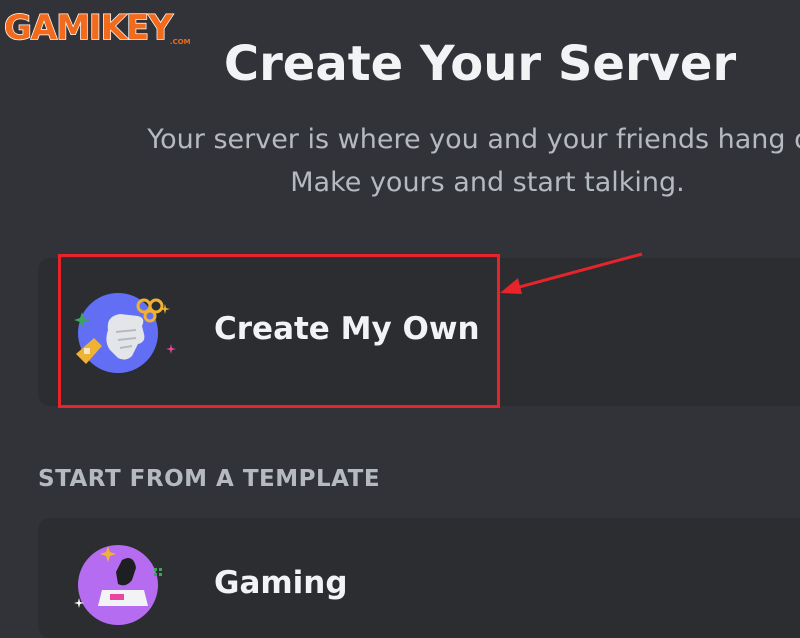 This screenshot has width=800, height=638. What do you see at coordinates (209, 479) in the screenshot?
I see `template-section-heading: START FROM A TEMPLATE` at bounding box center [209, 479].